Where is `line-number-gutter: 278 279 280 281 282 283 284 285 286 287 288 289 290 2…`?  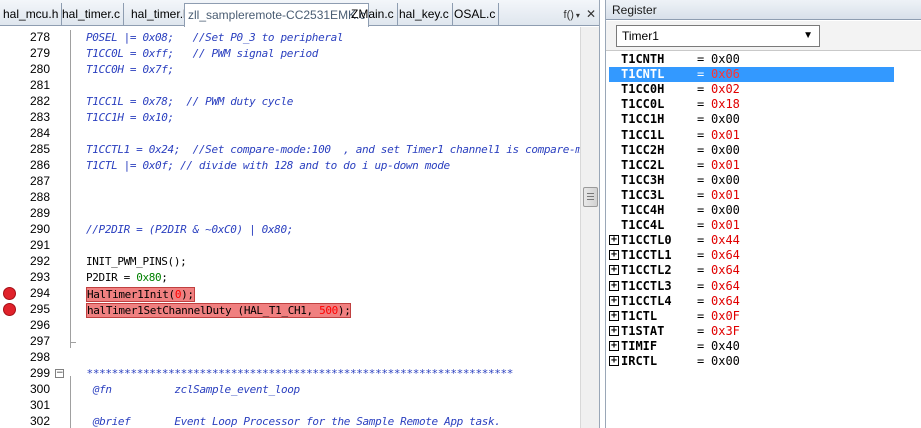 line-number-gutter: 278 279 280 281 282 283 284 285 286 287 288 289 290 2… is located at coordinates (35, 227).